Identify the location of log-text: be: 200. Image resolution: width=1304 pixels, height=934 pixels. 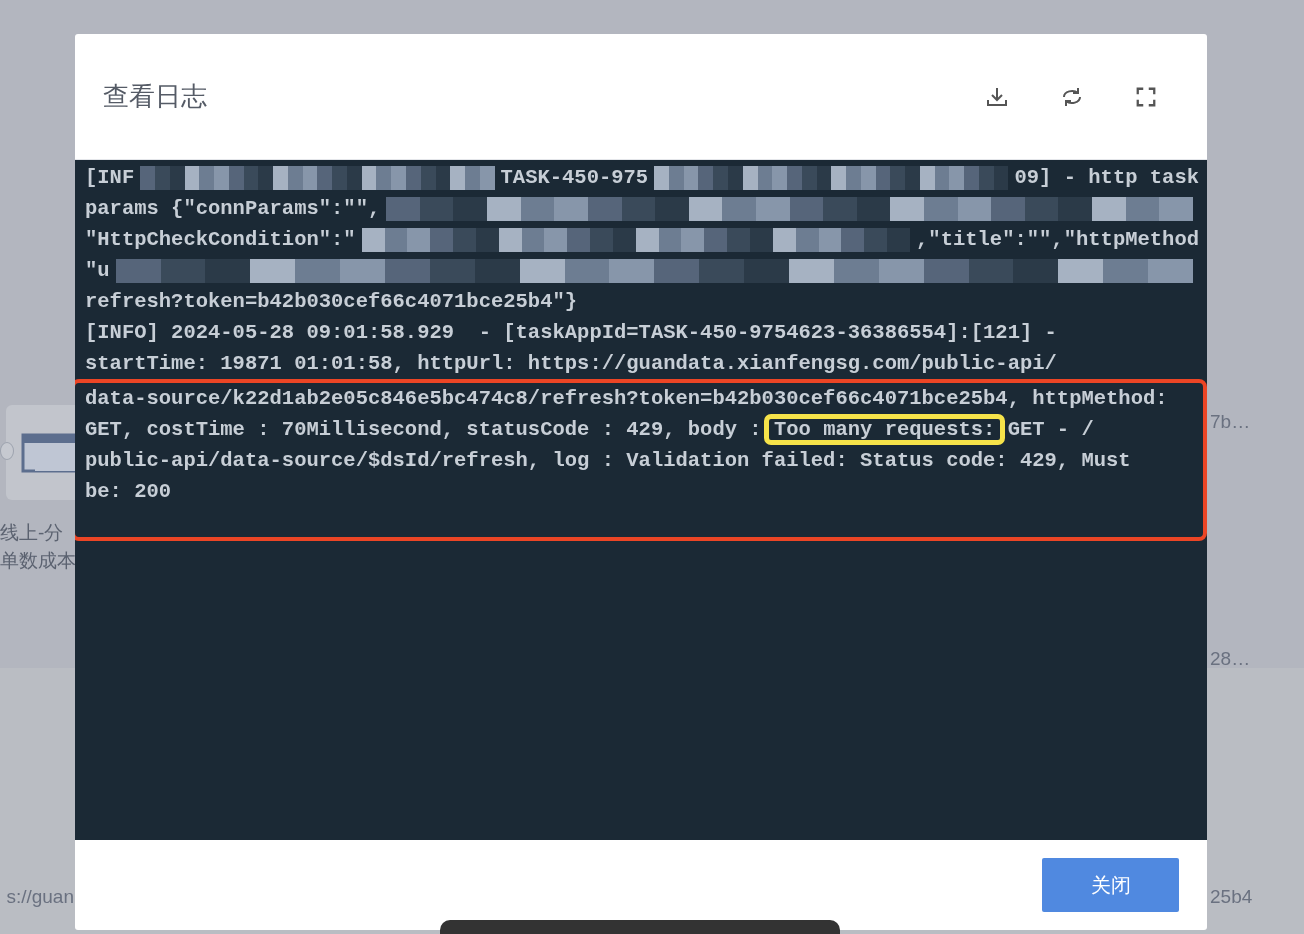
(128, 492).